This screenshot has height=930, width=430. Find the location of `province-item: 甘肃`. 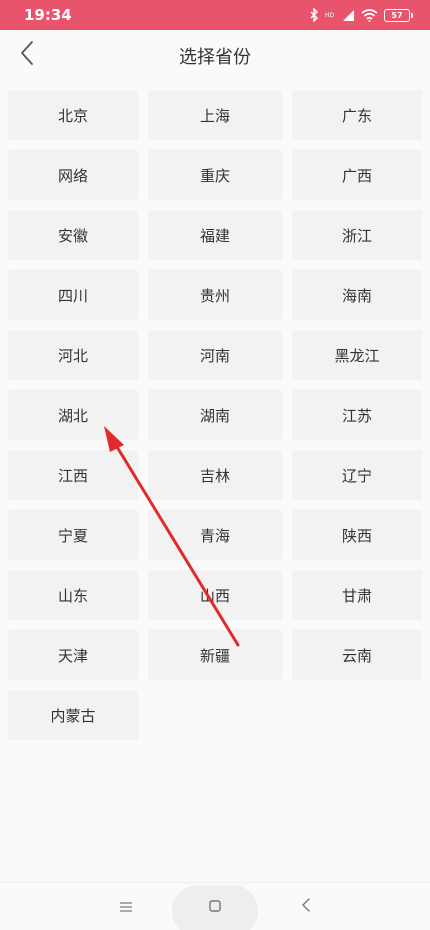

province-item: 甘肃 is located at coordinates (357, 595).